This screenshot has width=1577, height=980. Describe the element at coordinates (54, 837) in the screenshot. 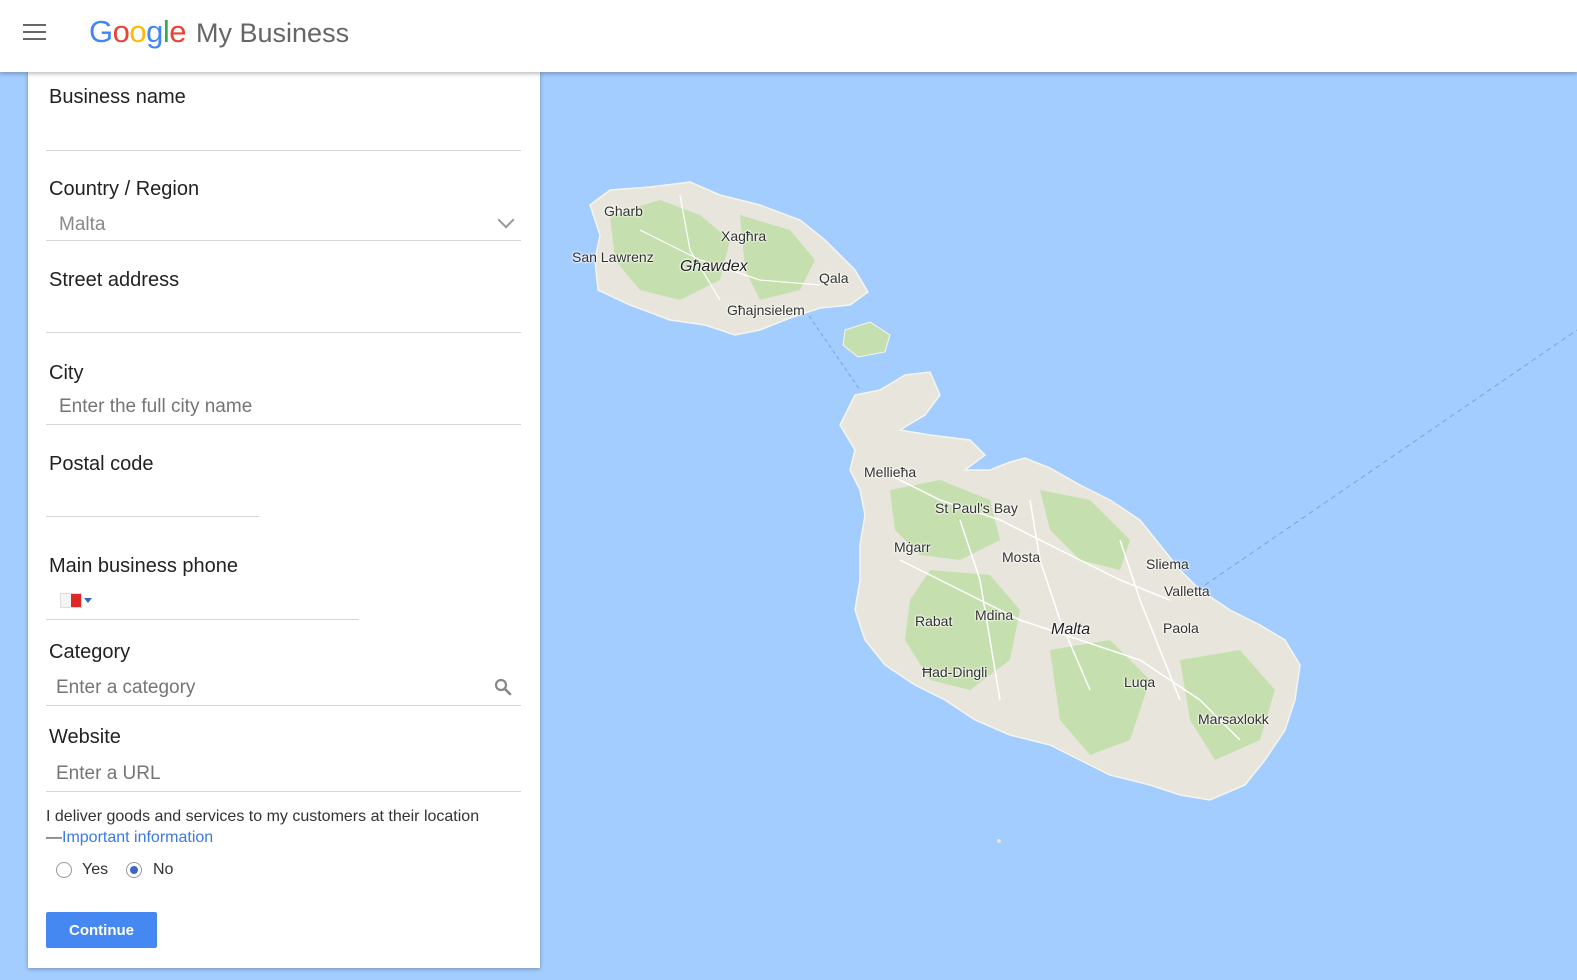

I see `delivery-dash: —` at that location.